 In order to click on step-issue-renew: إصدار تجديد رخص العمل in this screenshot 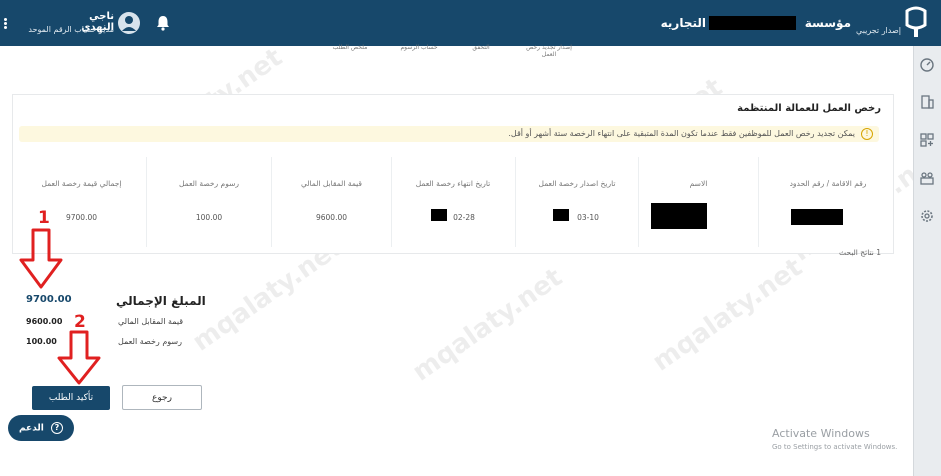, I will do `click(549, 51)`.